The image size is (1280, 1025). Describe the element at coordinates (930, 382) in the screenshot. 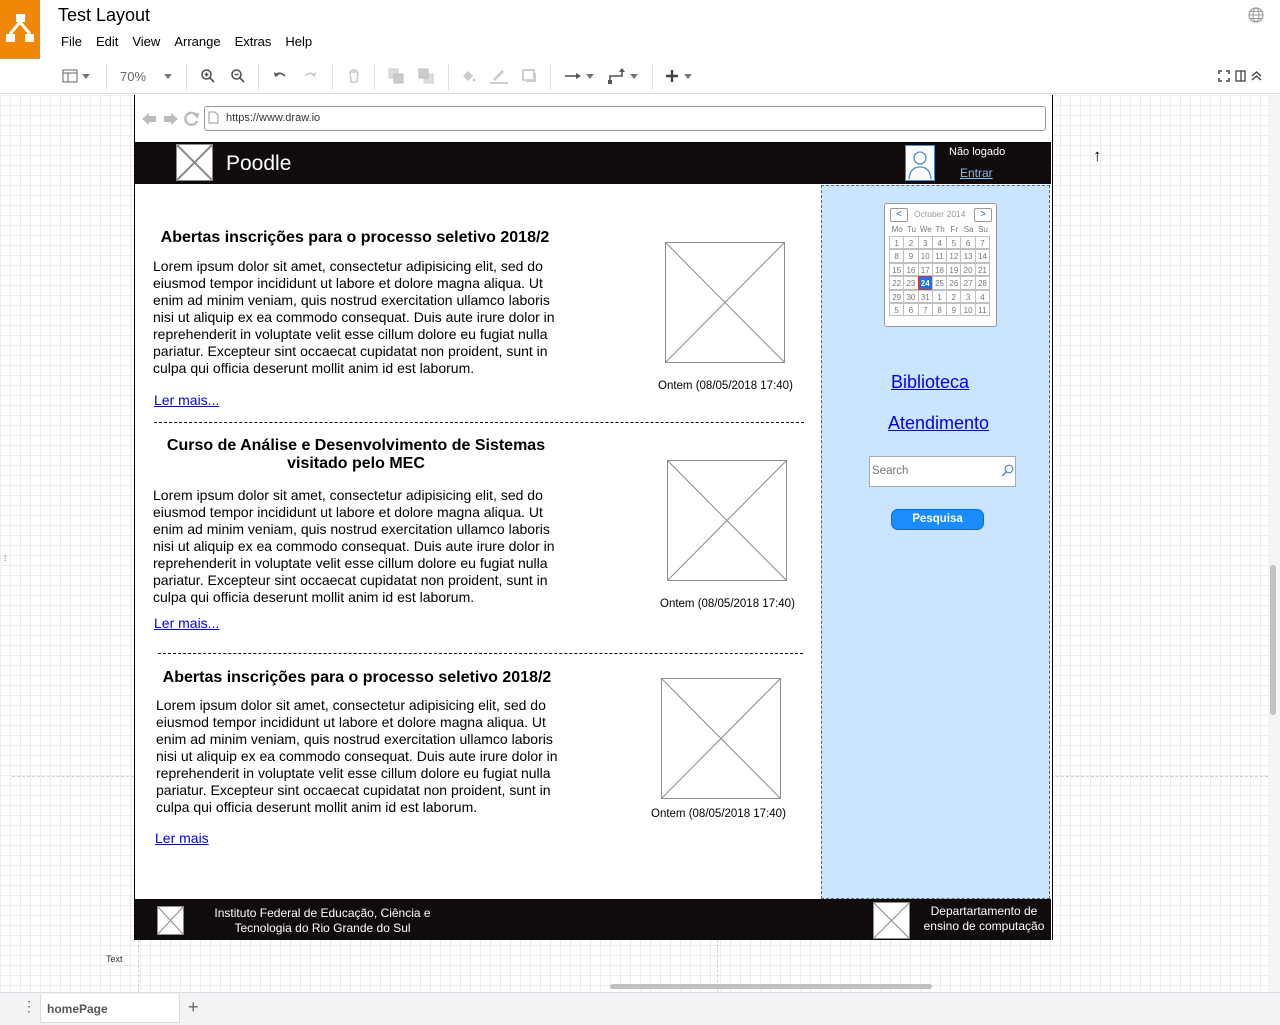

I see `sidebar-link-biblioteca: Biblioteca` at that location.